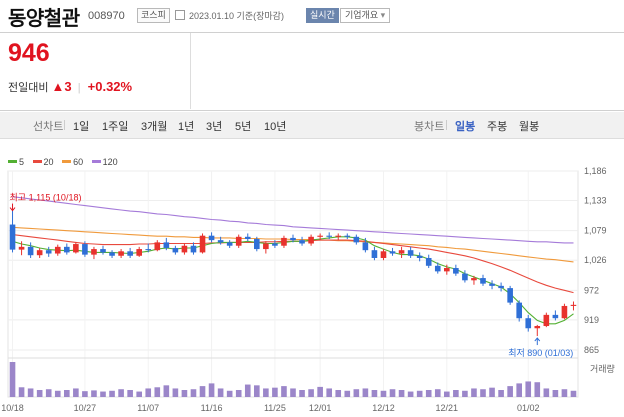 The height and width of the screenshot is (417, 624). What do you see at coordinates (591, 290) in the screenshot?
I see `y-tick-label: 972` at bounding box center [591, 290].